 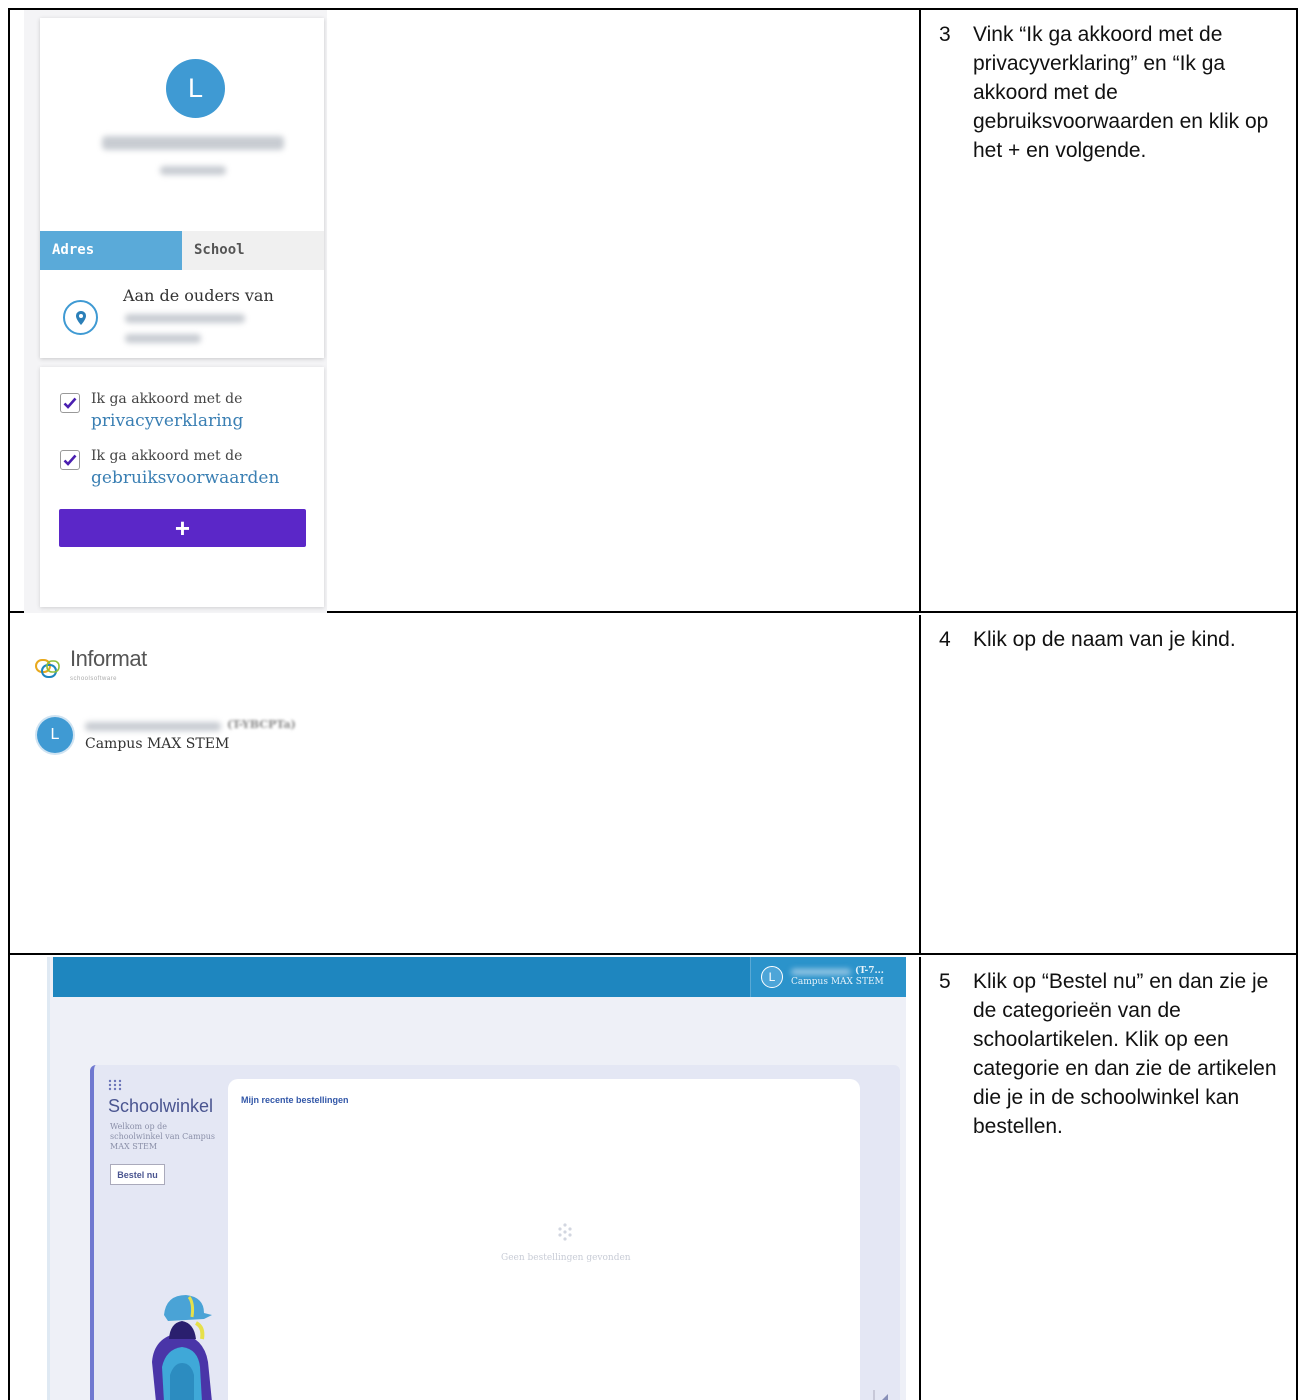 I want to click on logo-name: Informat, so click(x=108, y=658).